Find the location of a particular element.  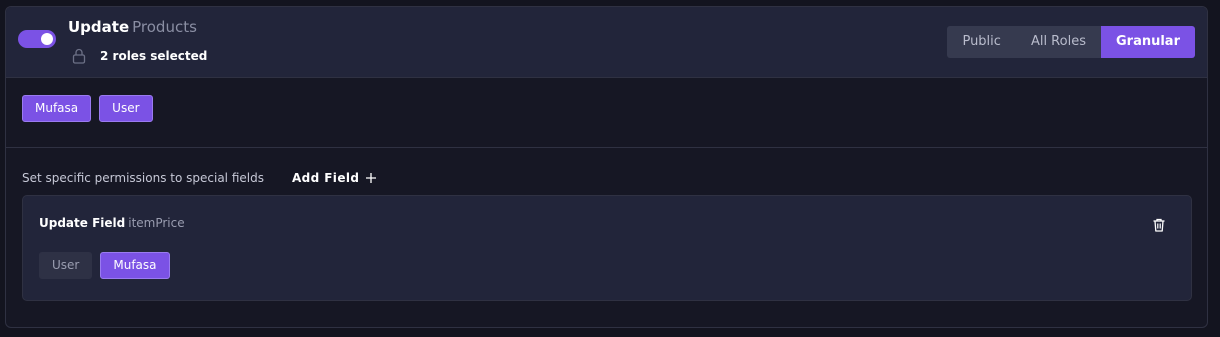

visibility-option-all-roles: All Roles is located at coordinates (1058, 42).